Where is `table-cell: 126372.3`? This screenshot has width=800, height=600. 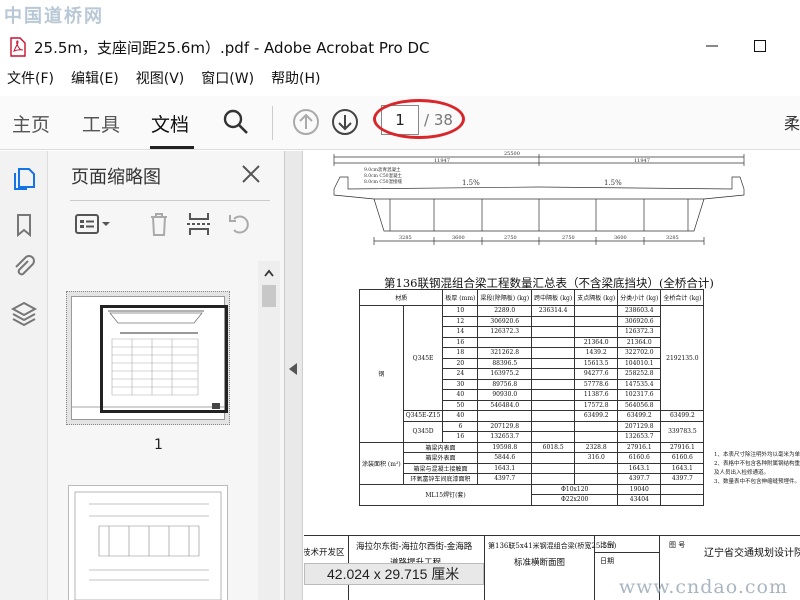
table-cell: 126372.3 is located at coordinates (505, 332).